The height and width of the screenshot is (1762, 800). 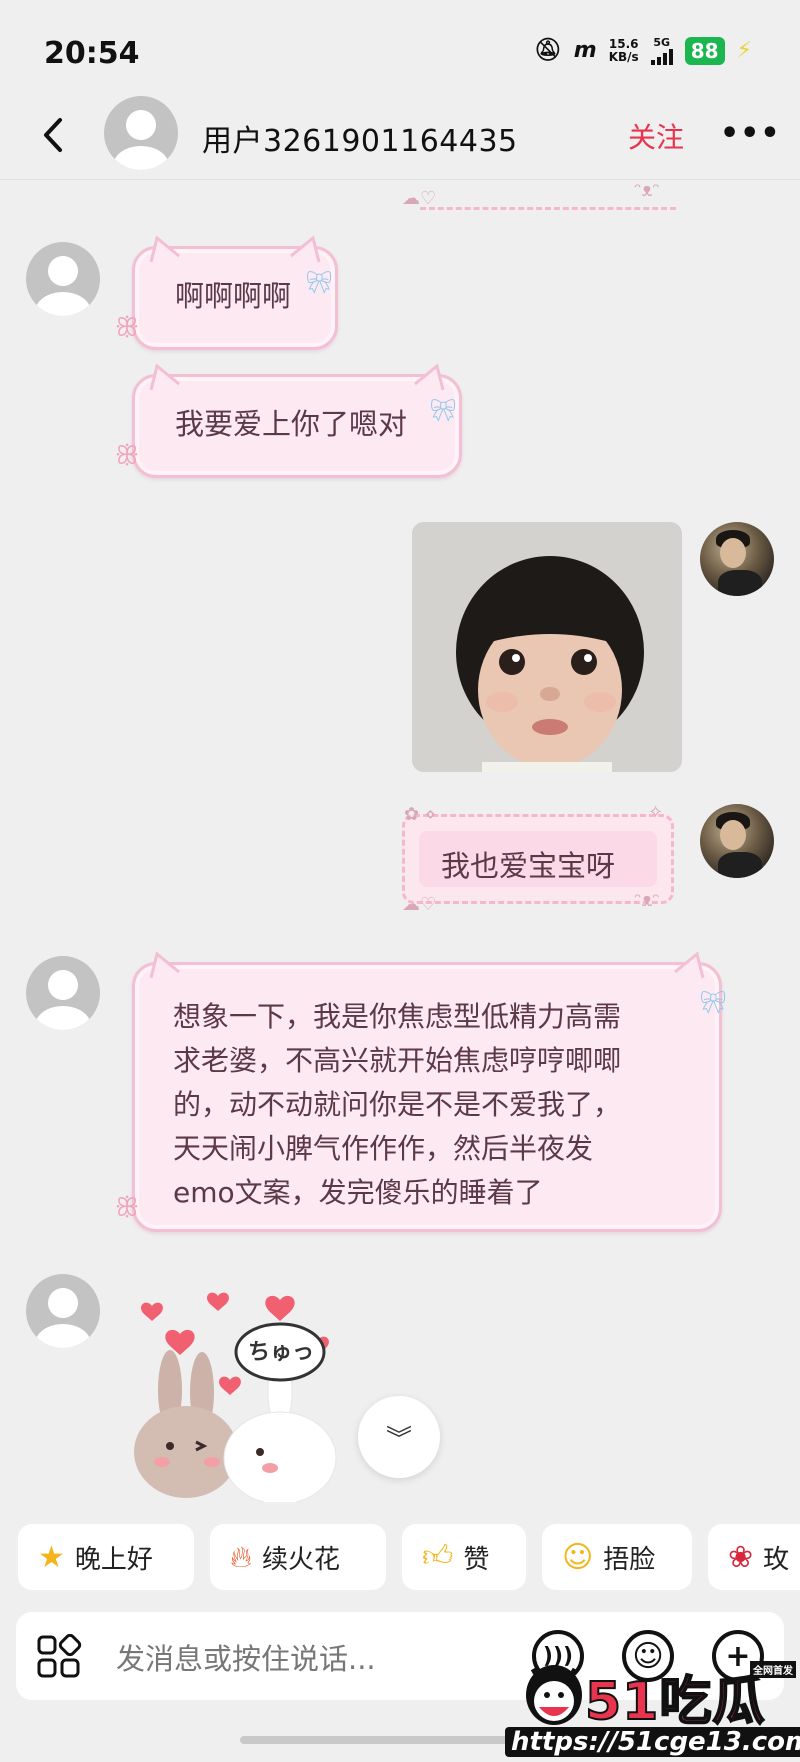 What do you see at coordinates (235, 1398) in the screenshot?
I see `bunny-kiss-sticker` at bounding box center [235, 1398].